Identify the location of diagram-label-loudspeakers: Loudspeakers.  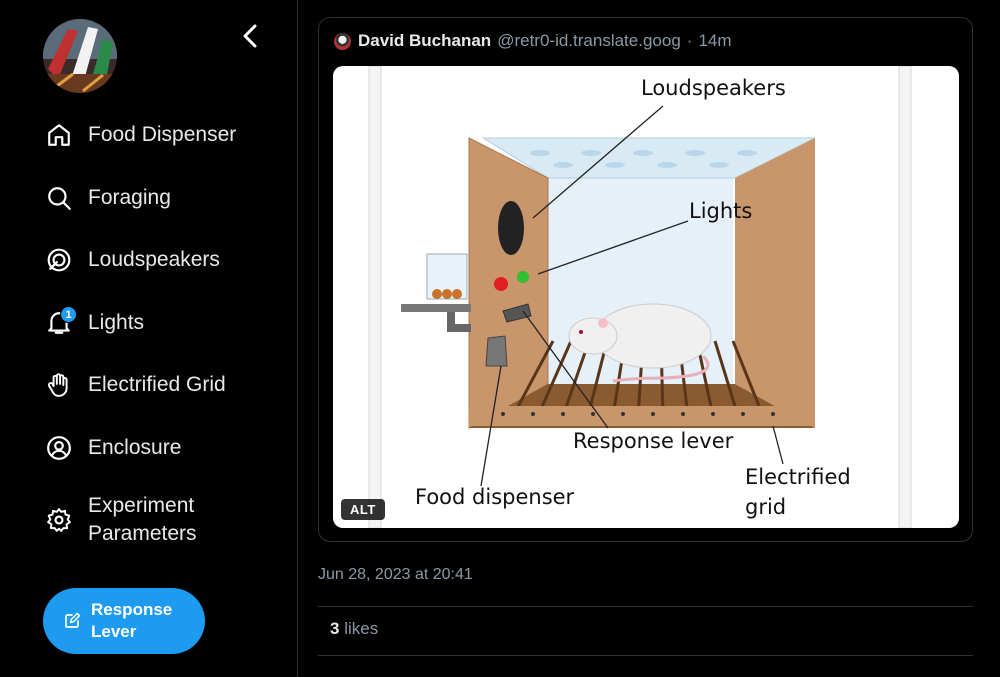
(713, 88).